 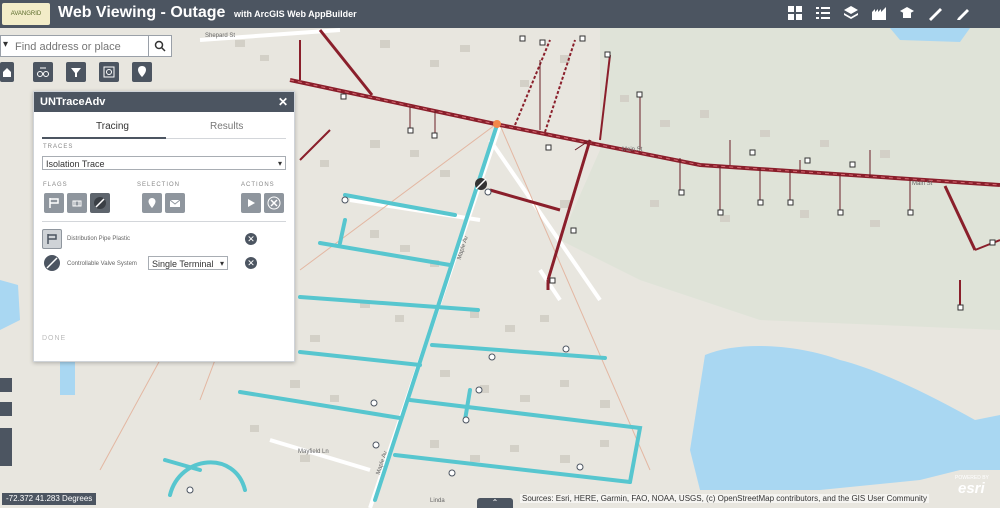 I want to click on select-on-map-button, so click(x=152, y=203).